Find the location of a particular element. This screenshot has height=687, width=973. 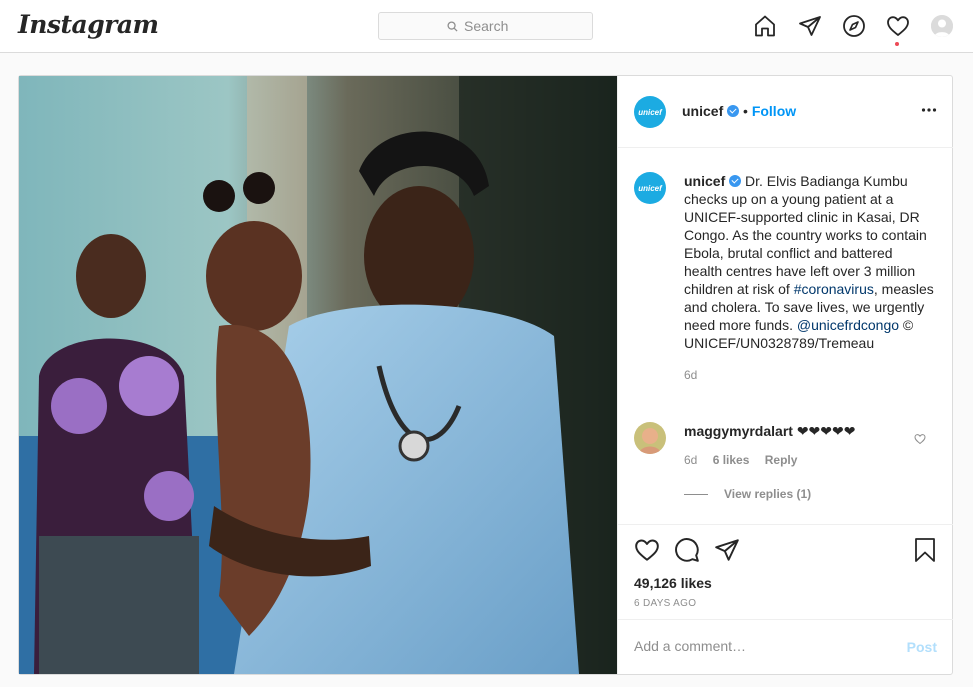

bookmark-icon is located at coordinates (925, 551).